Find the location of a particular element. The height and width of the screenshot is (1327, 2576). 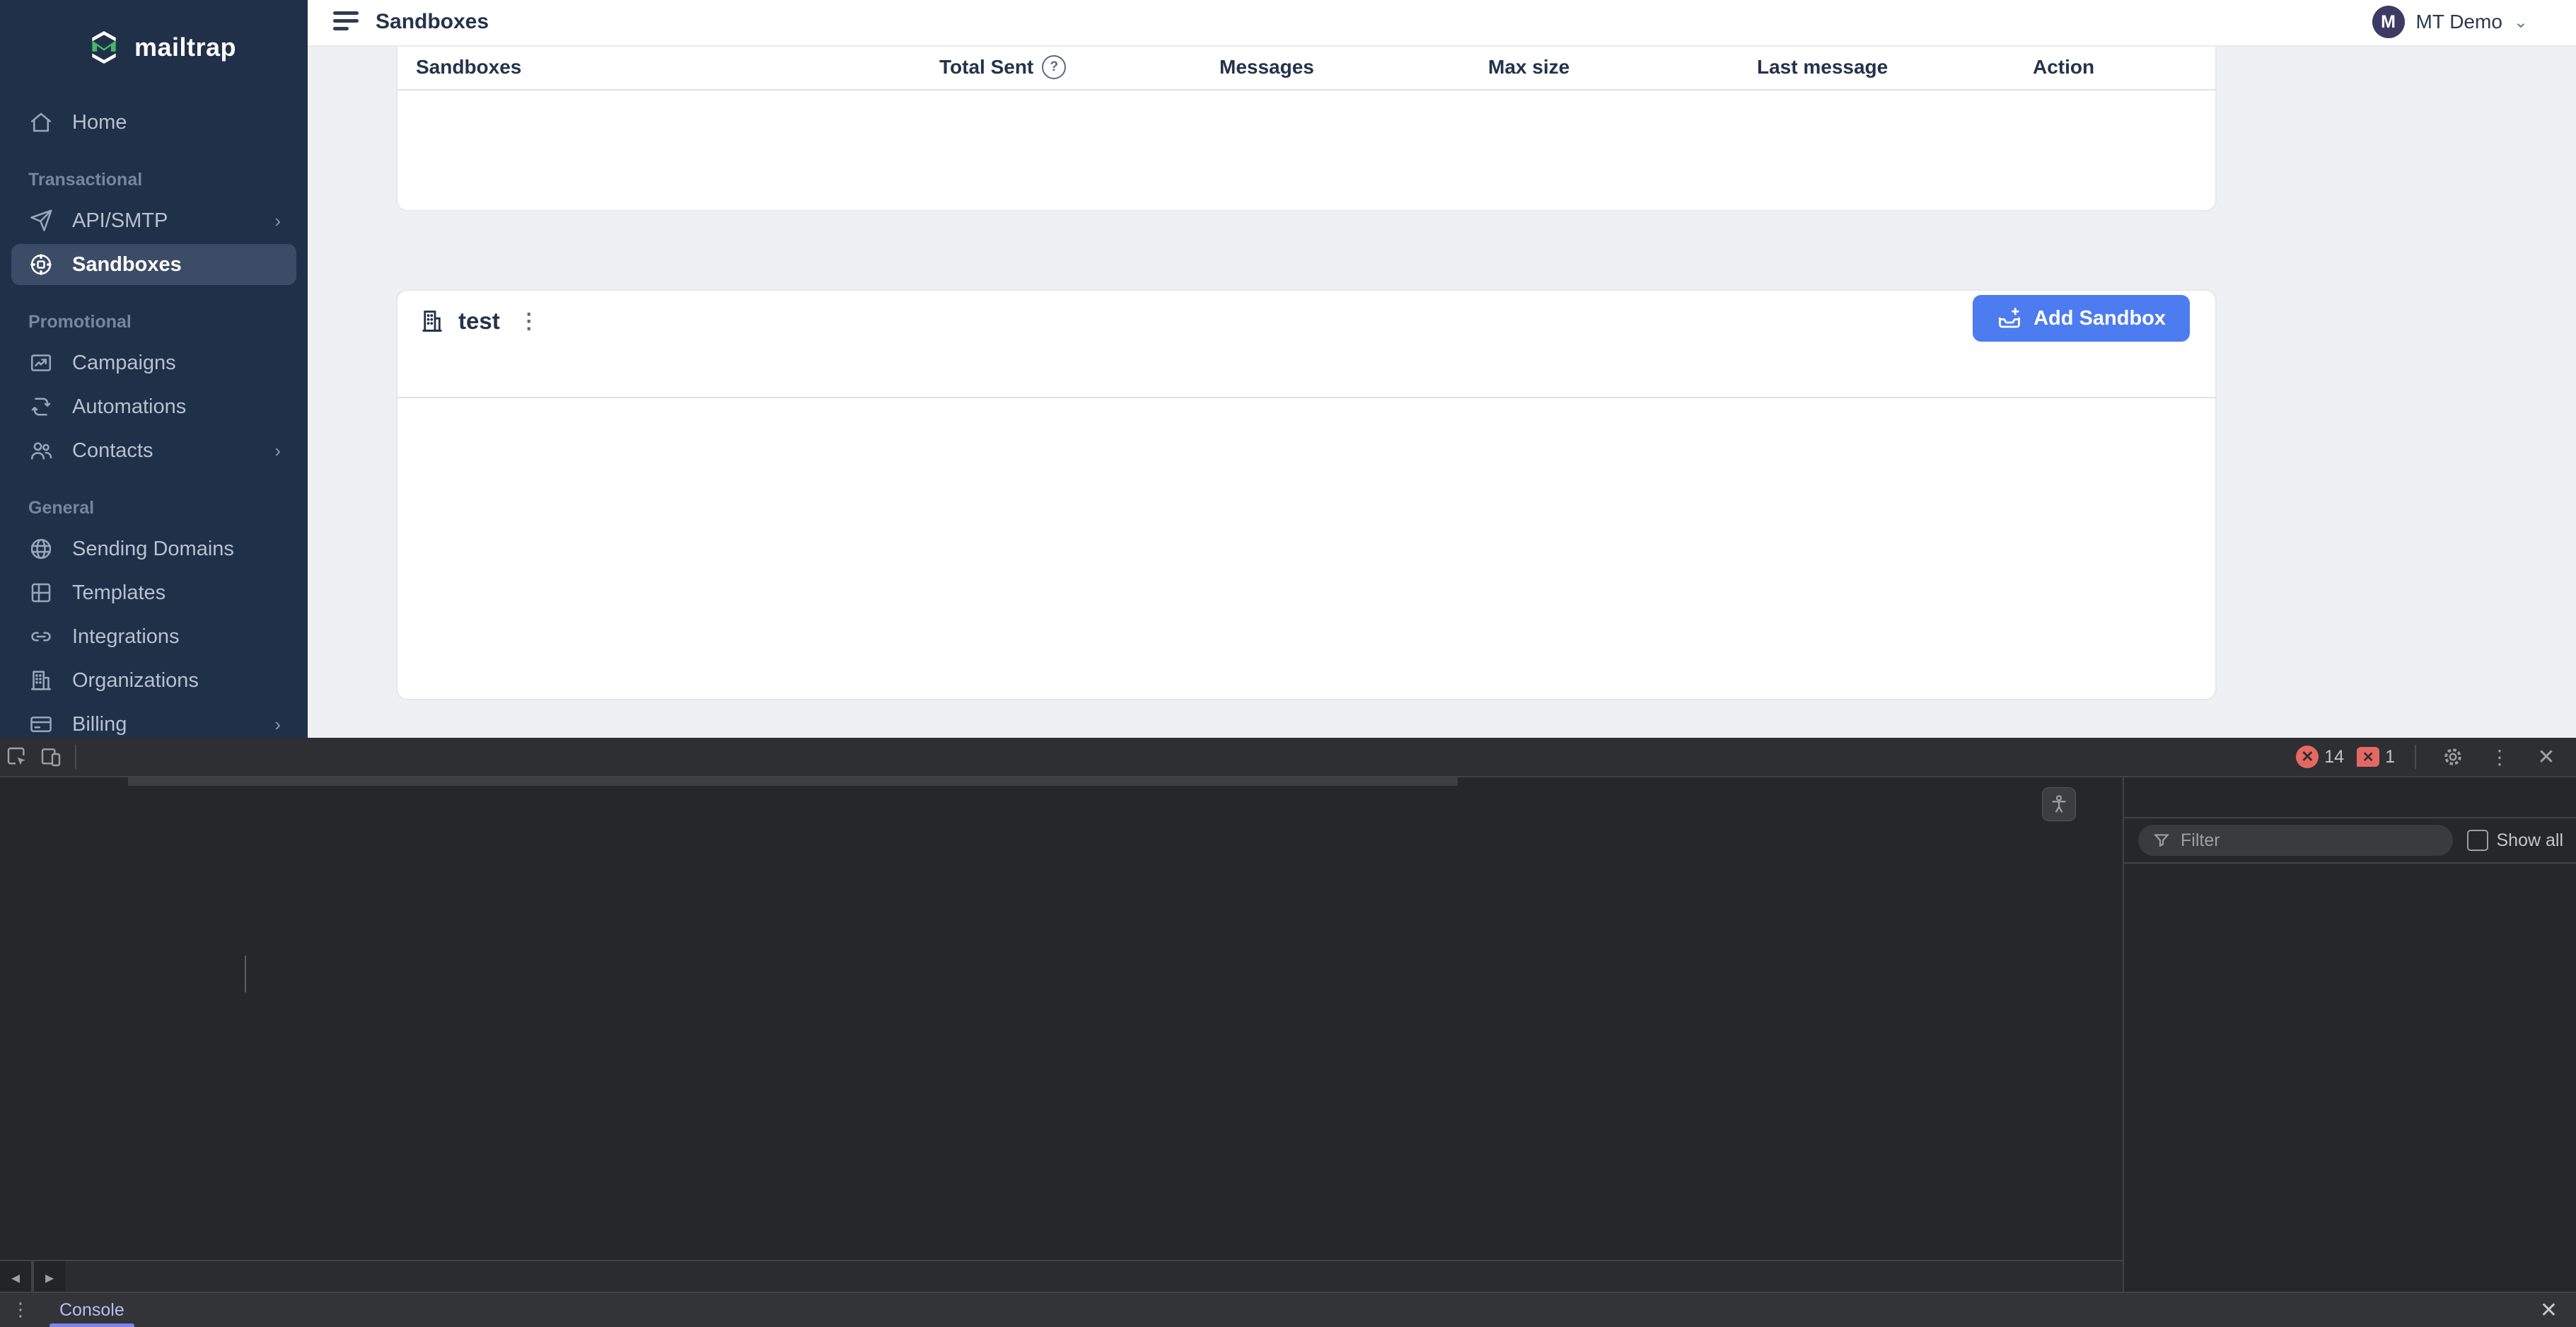

filter-funnel-icon is located at coordinates (2161, 840).